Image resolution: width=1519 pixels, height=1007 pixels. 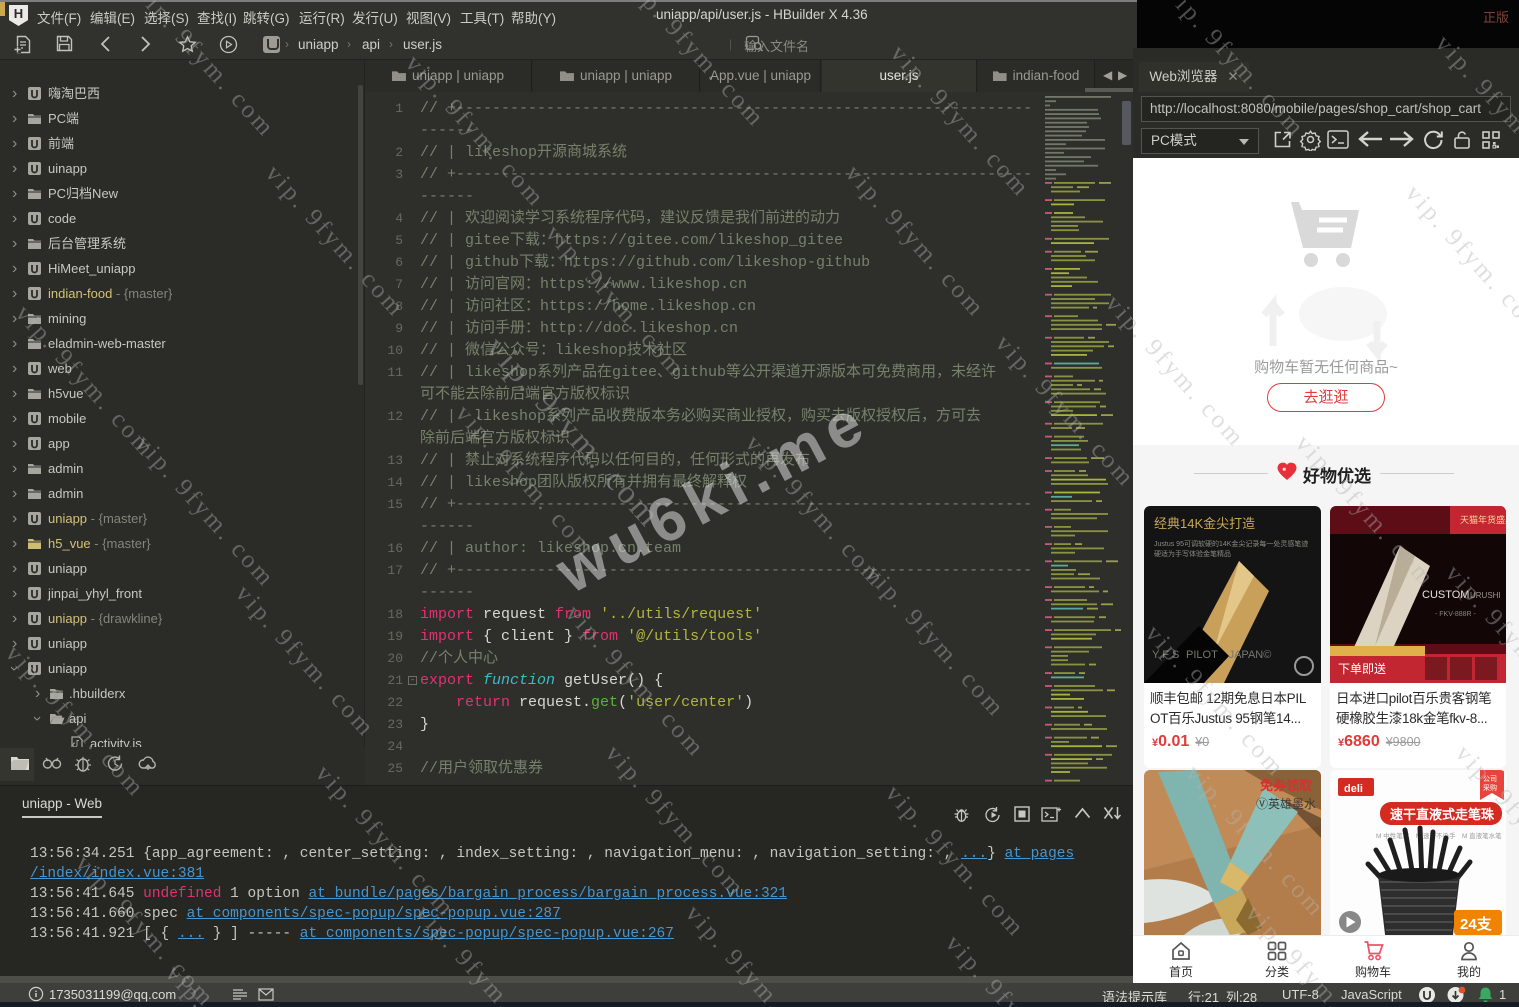 What do you see at coordinates (1286, 785) in the screenshot?
I see `svg-text: 免券领取` at bounding box center [1286, 785].